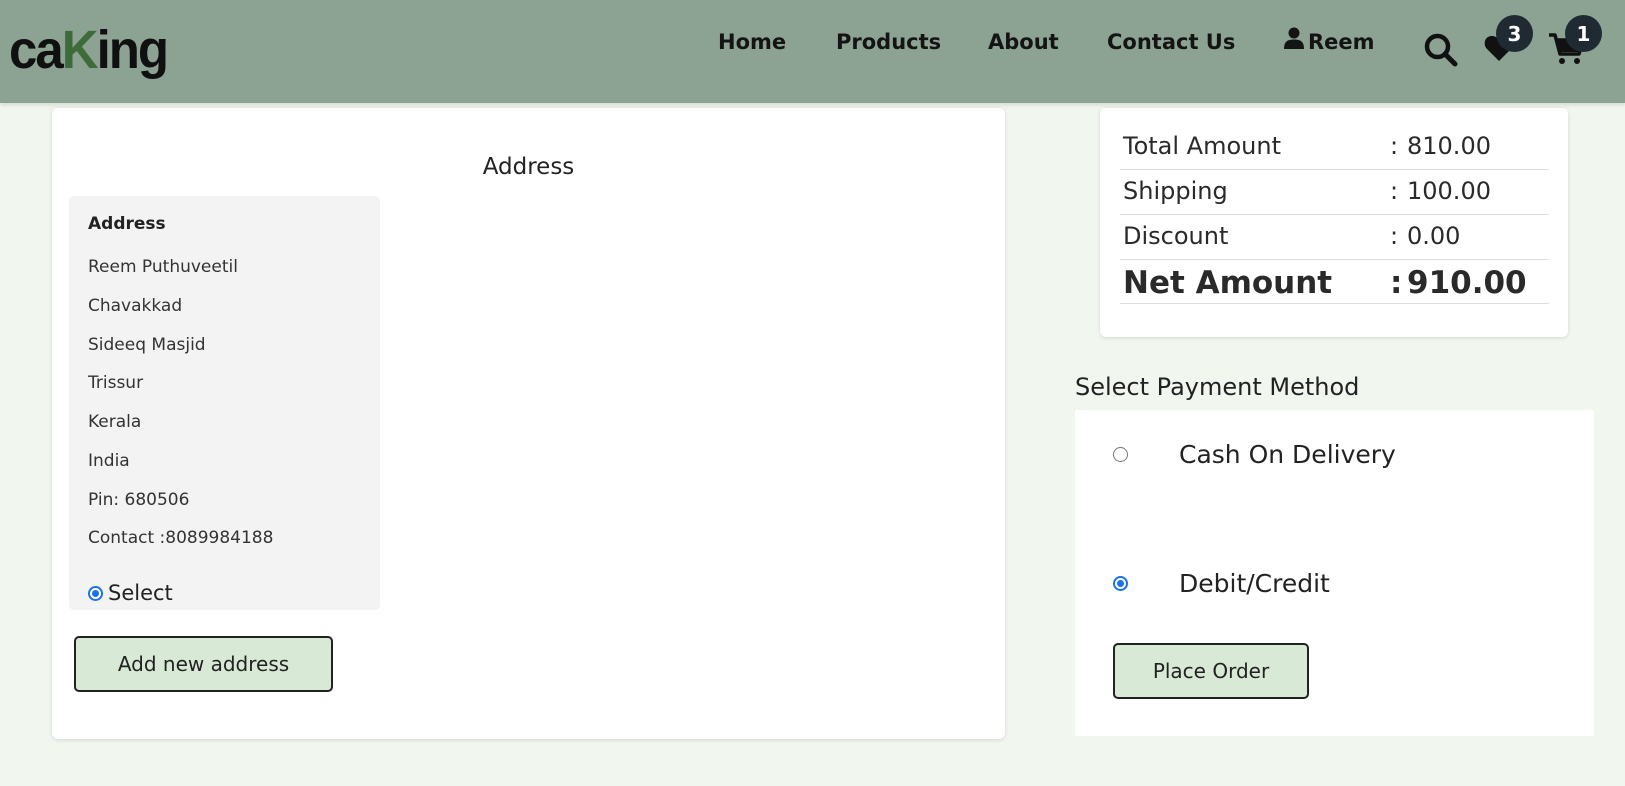 This screenshot has width=1625, height=786. Describe the element at coordinates (1394, 236) in the screenshot. I see `discount-colon: :` at that location.